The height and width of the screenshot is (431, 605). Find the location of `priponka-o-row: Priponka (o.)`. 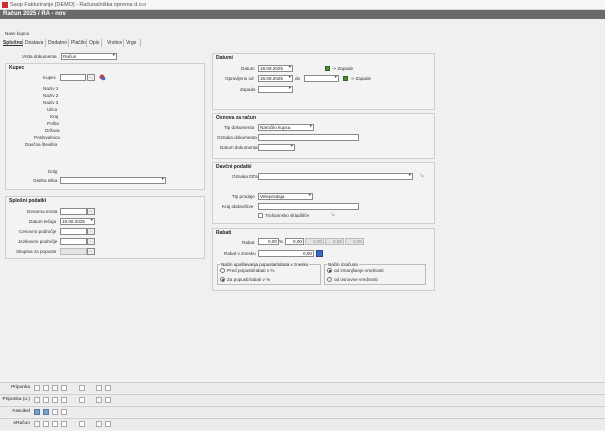

priponka-o-row: Priponka (o.) is located at coordinates (302, 399).